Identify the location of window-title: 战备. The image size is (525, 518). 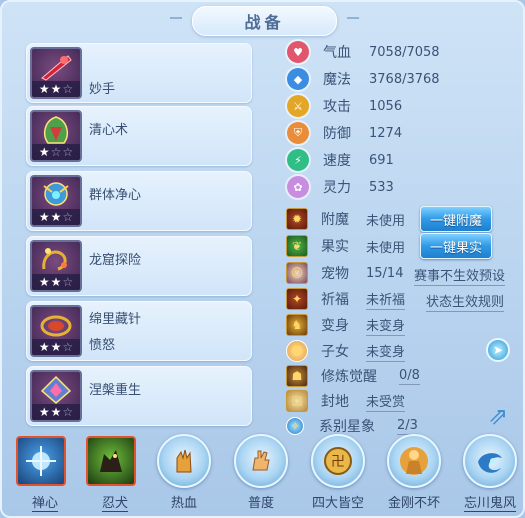
(264, 22).